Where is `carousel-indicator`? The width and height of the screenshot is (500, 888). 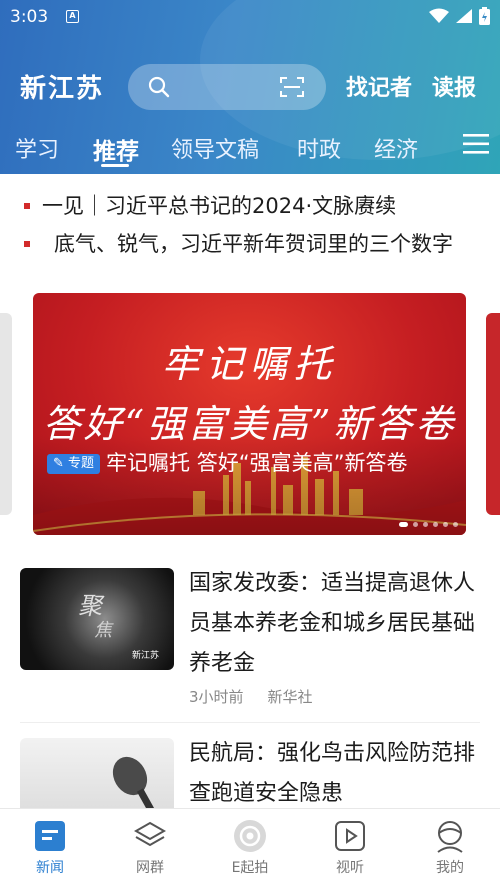
carousel-indicator is located at coordinates (428, 524).